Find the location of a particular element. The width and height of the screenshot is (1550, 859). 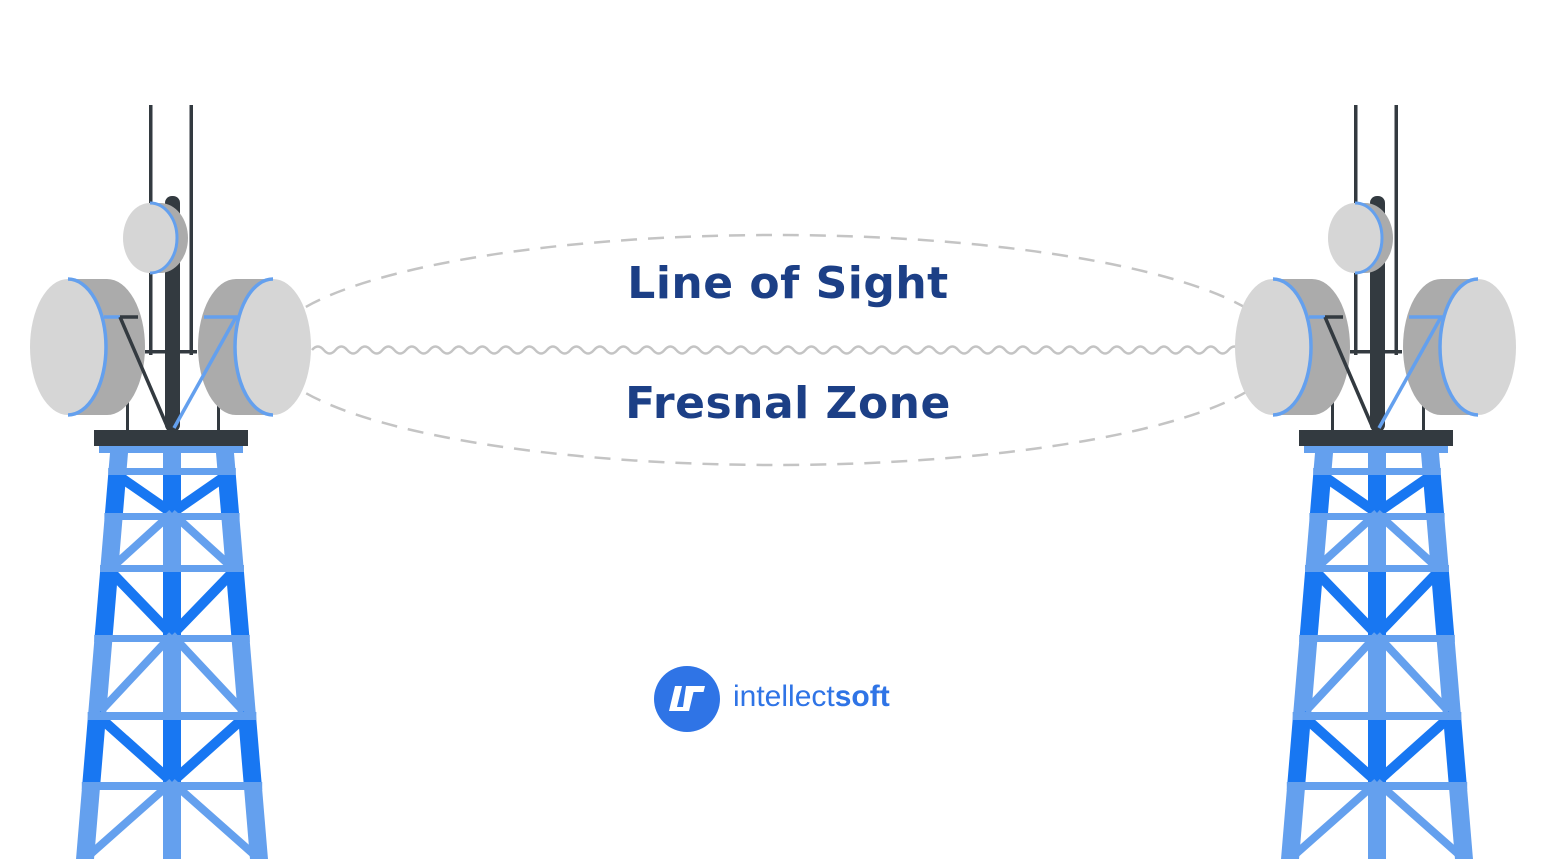

logo-wordmark: intellectsoft is located at coordinates (811, 697).